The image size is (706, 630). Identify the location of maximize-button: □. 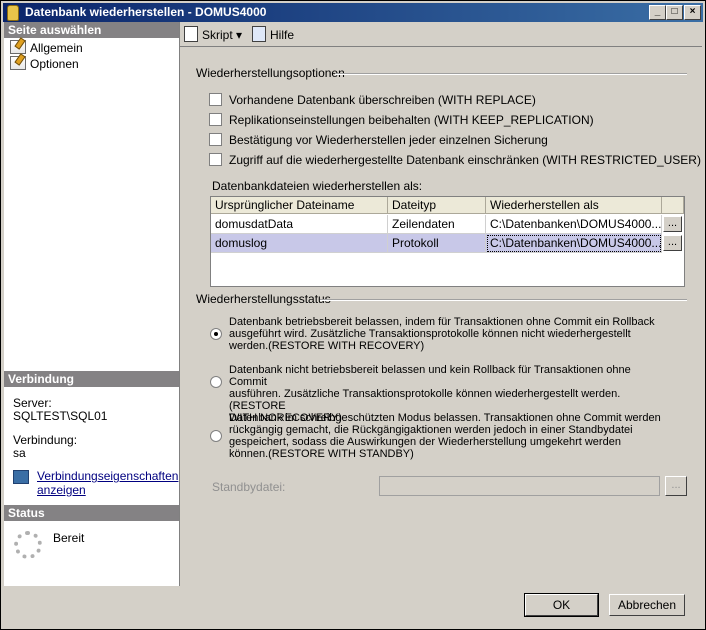
(674, 12).